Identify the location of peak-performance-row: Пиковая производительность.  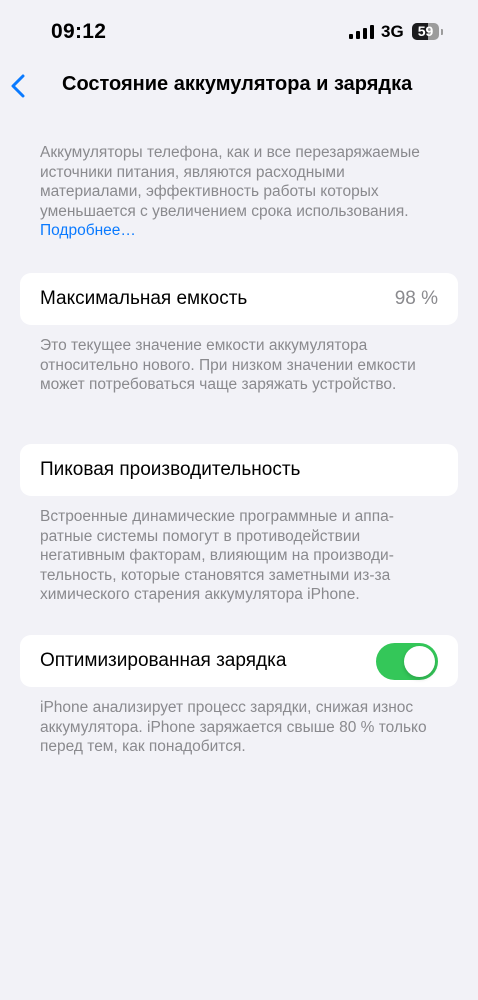
(239, 470).